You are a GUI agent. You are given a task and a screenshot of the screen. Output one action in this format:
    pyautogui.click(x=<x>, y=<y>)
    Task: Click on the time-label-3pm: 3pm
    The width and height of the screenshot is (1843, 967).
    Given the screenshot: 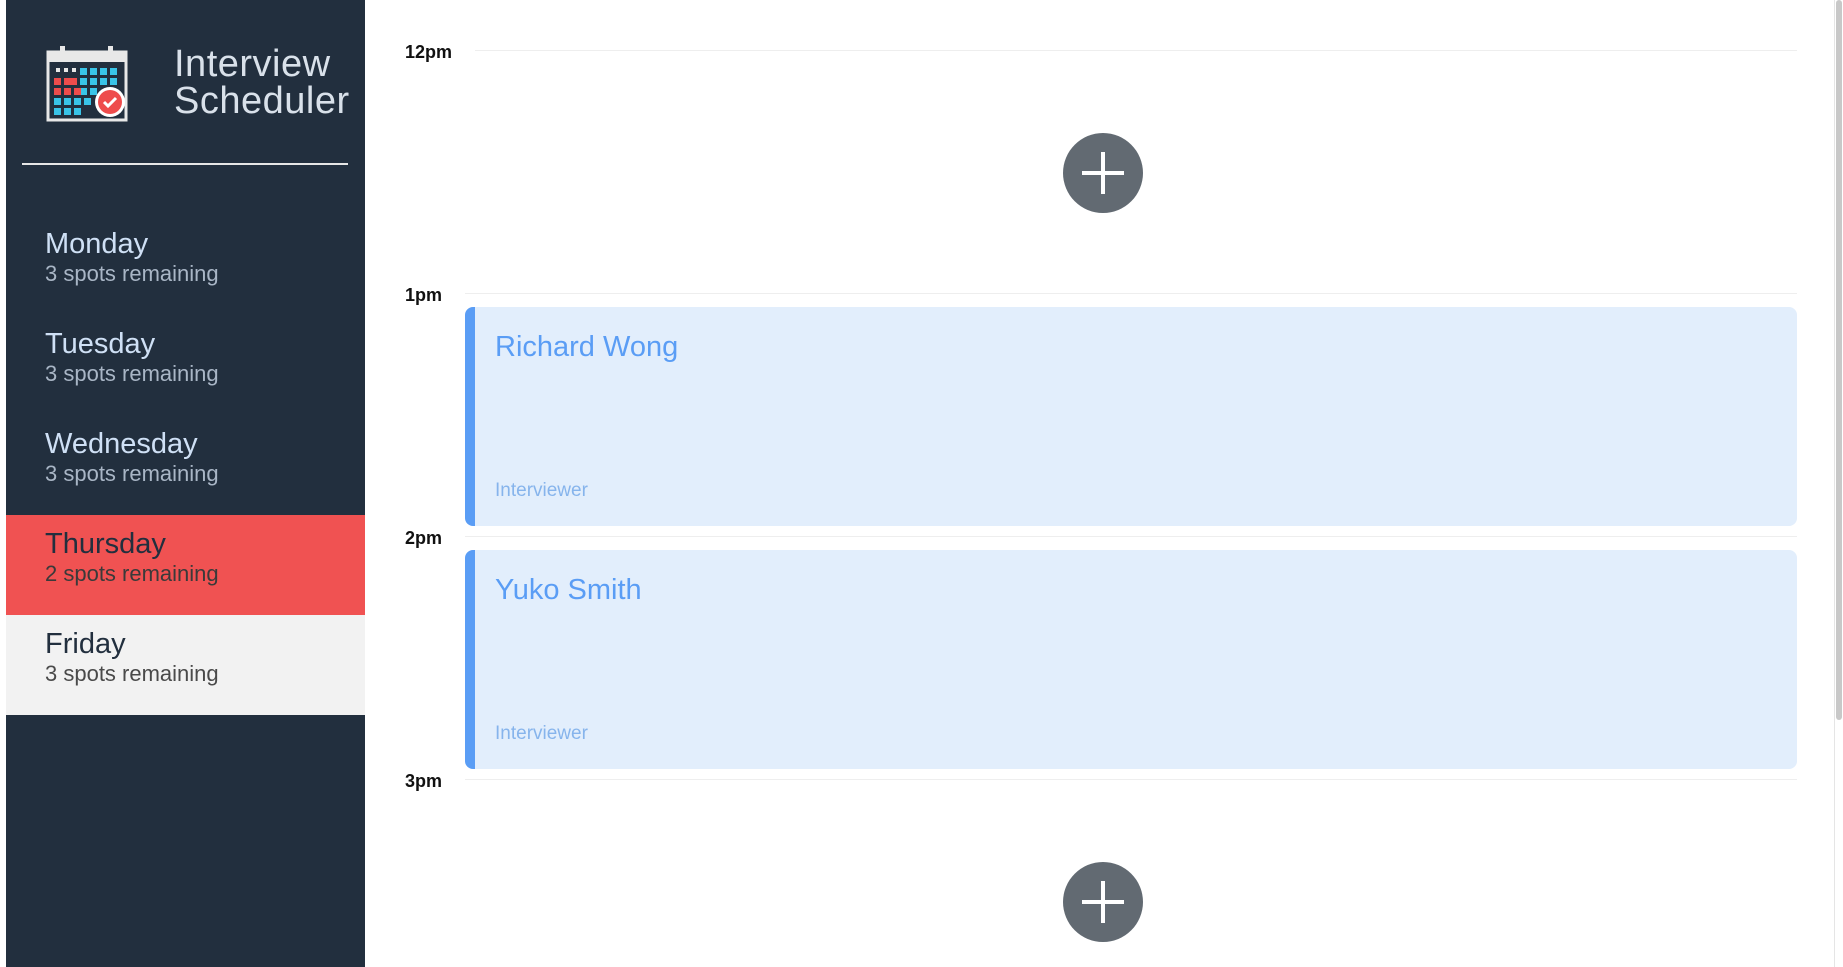 What is the action you would take?
    pyautogui.click(x=424, y=781)
    